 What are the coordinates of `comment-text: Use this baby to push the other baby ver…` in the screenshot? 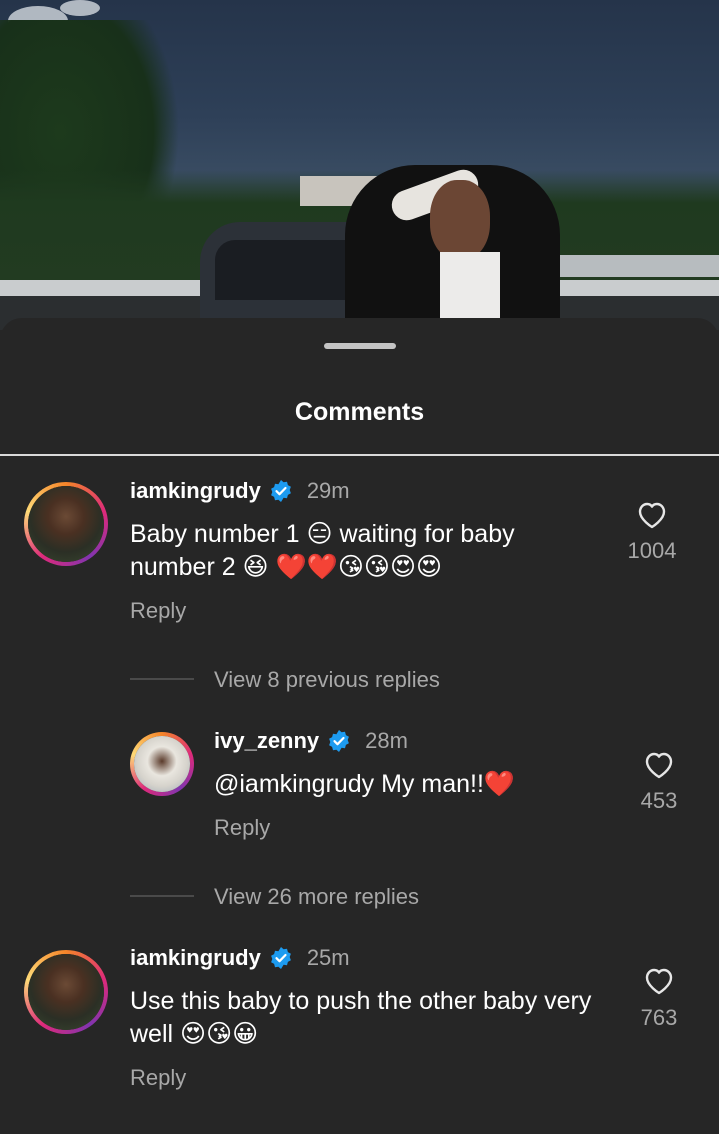 It's located at (361, 1017).